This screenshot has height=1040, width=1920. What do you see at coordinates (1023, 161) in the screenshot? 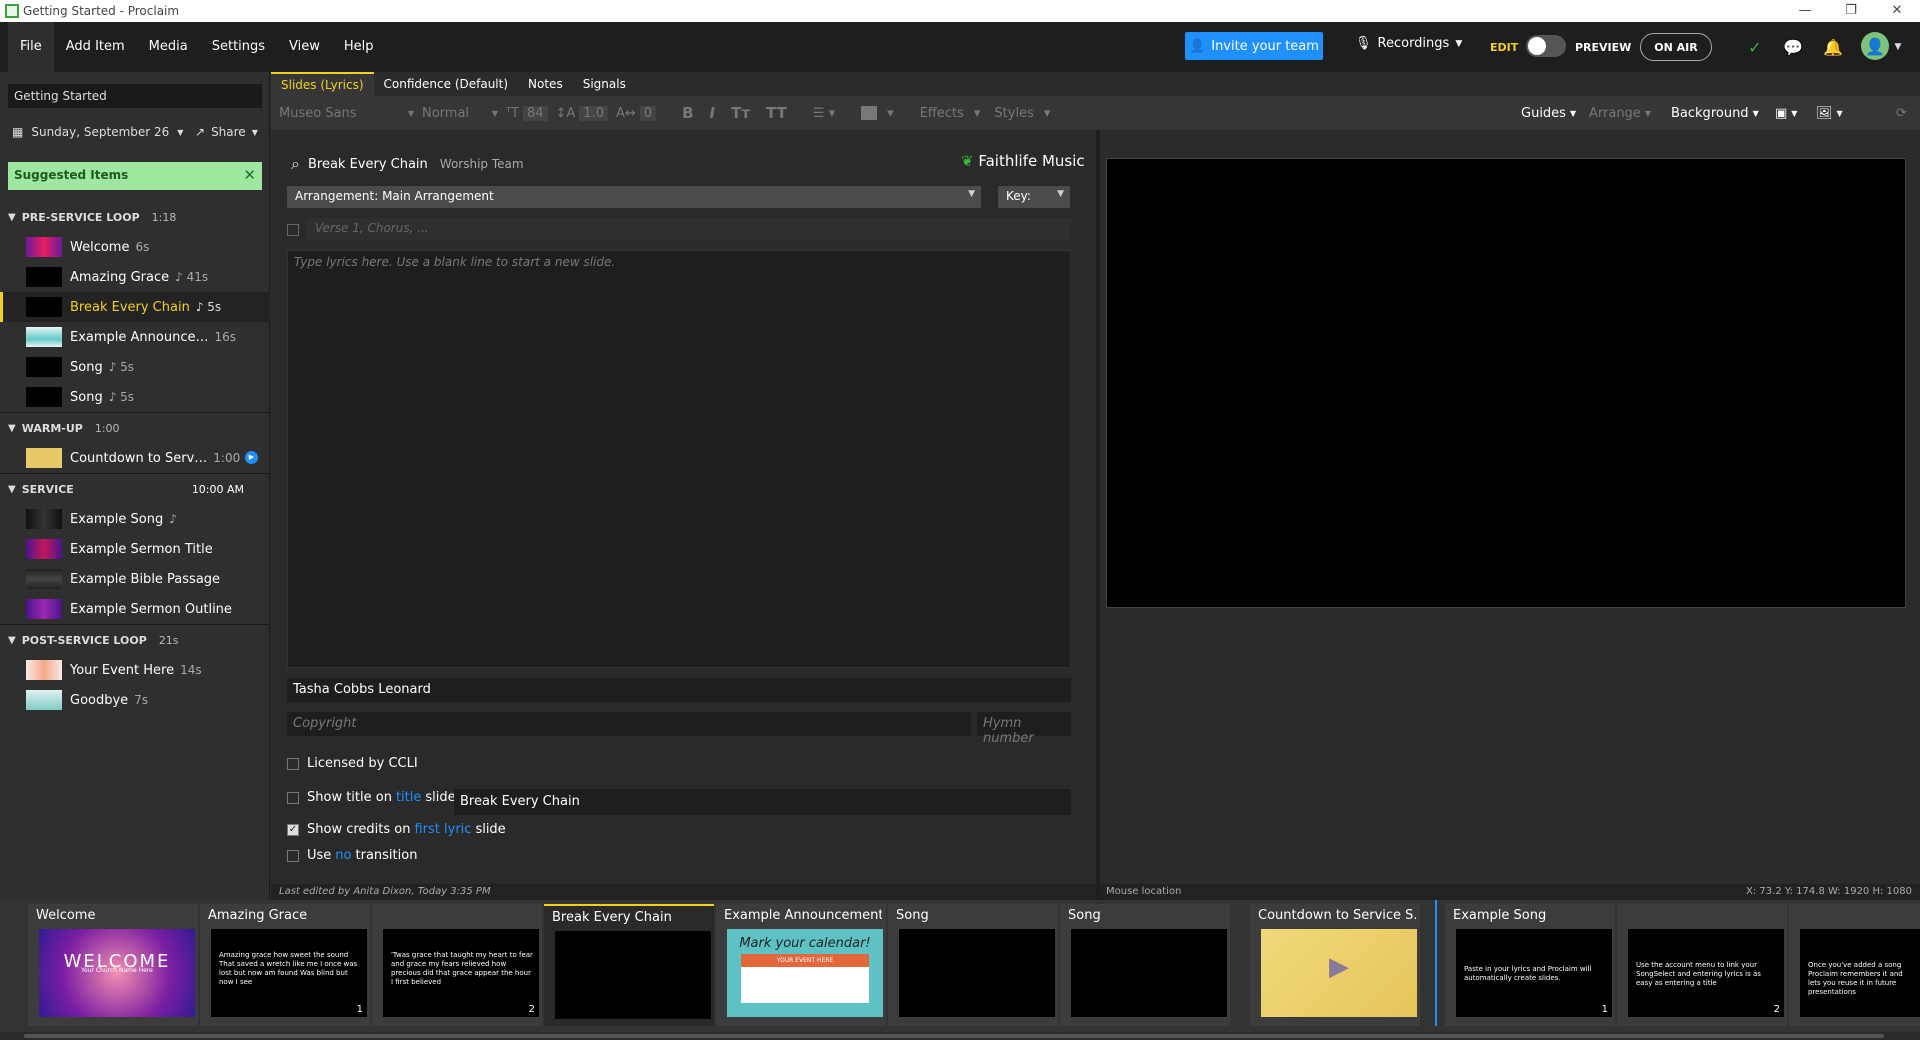
I see `faithlife-music-logo: ❦ Faithlife Music` at bounding box center [1023, 161].